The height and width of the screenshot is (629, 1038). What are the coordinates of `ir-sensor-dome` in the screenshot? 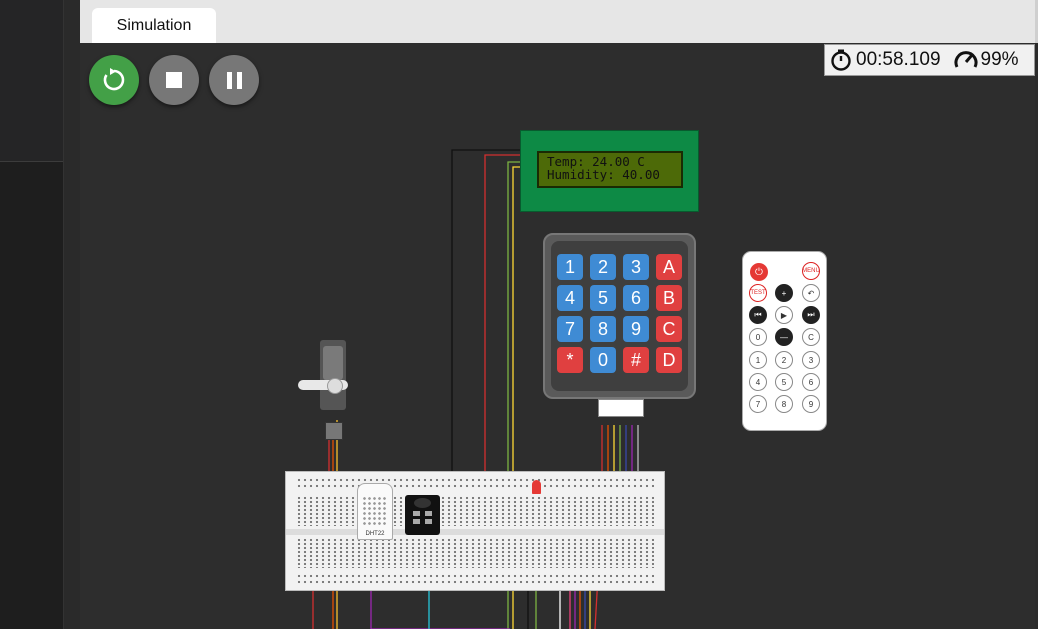 It's located at (422, 503).